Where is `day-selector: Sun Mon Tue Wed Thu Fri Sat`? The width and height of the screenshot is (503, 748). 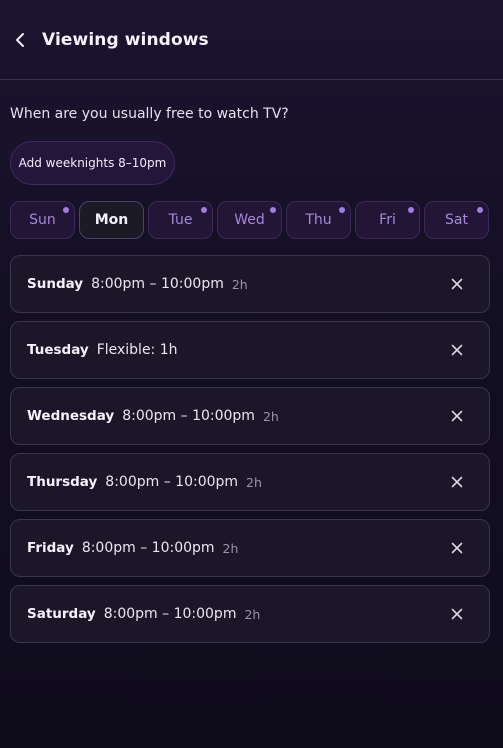
day-selector: Sun Mon Tue Wed Thu Fri Sat is located at coordinates (249, 220).